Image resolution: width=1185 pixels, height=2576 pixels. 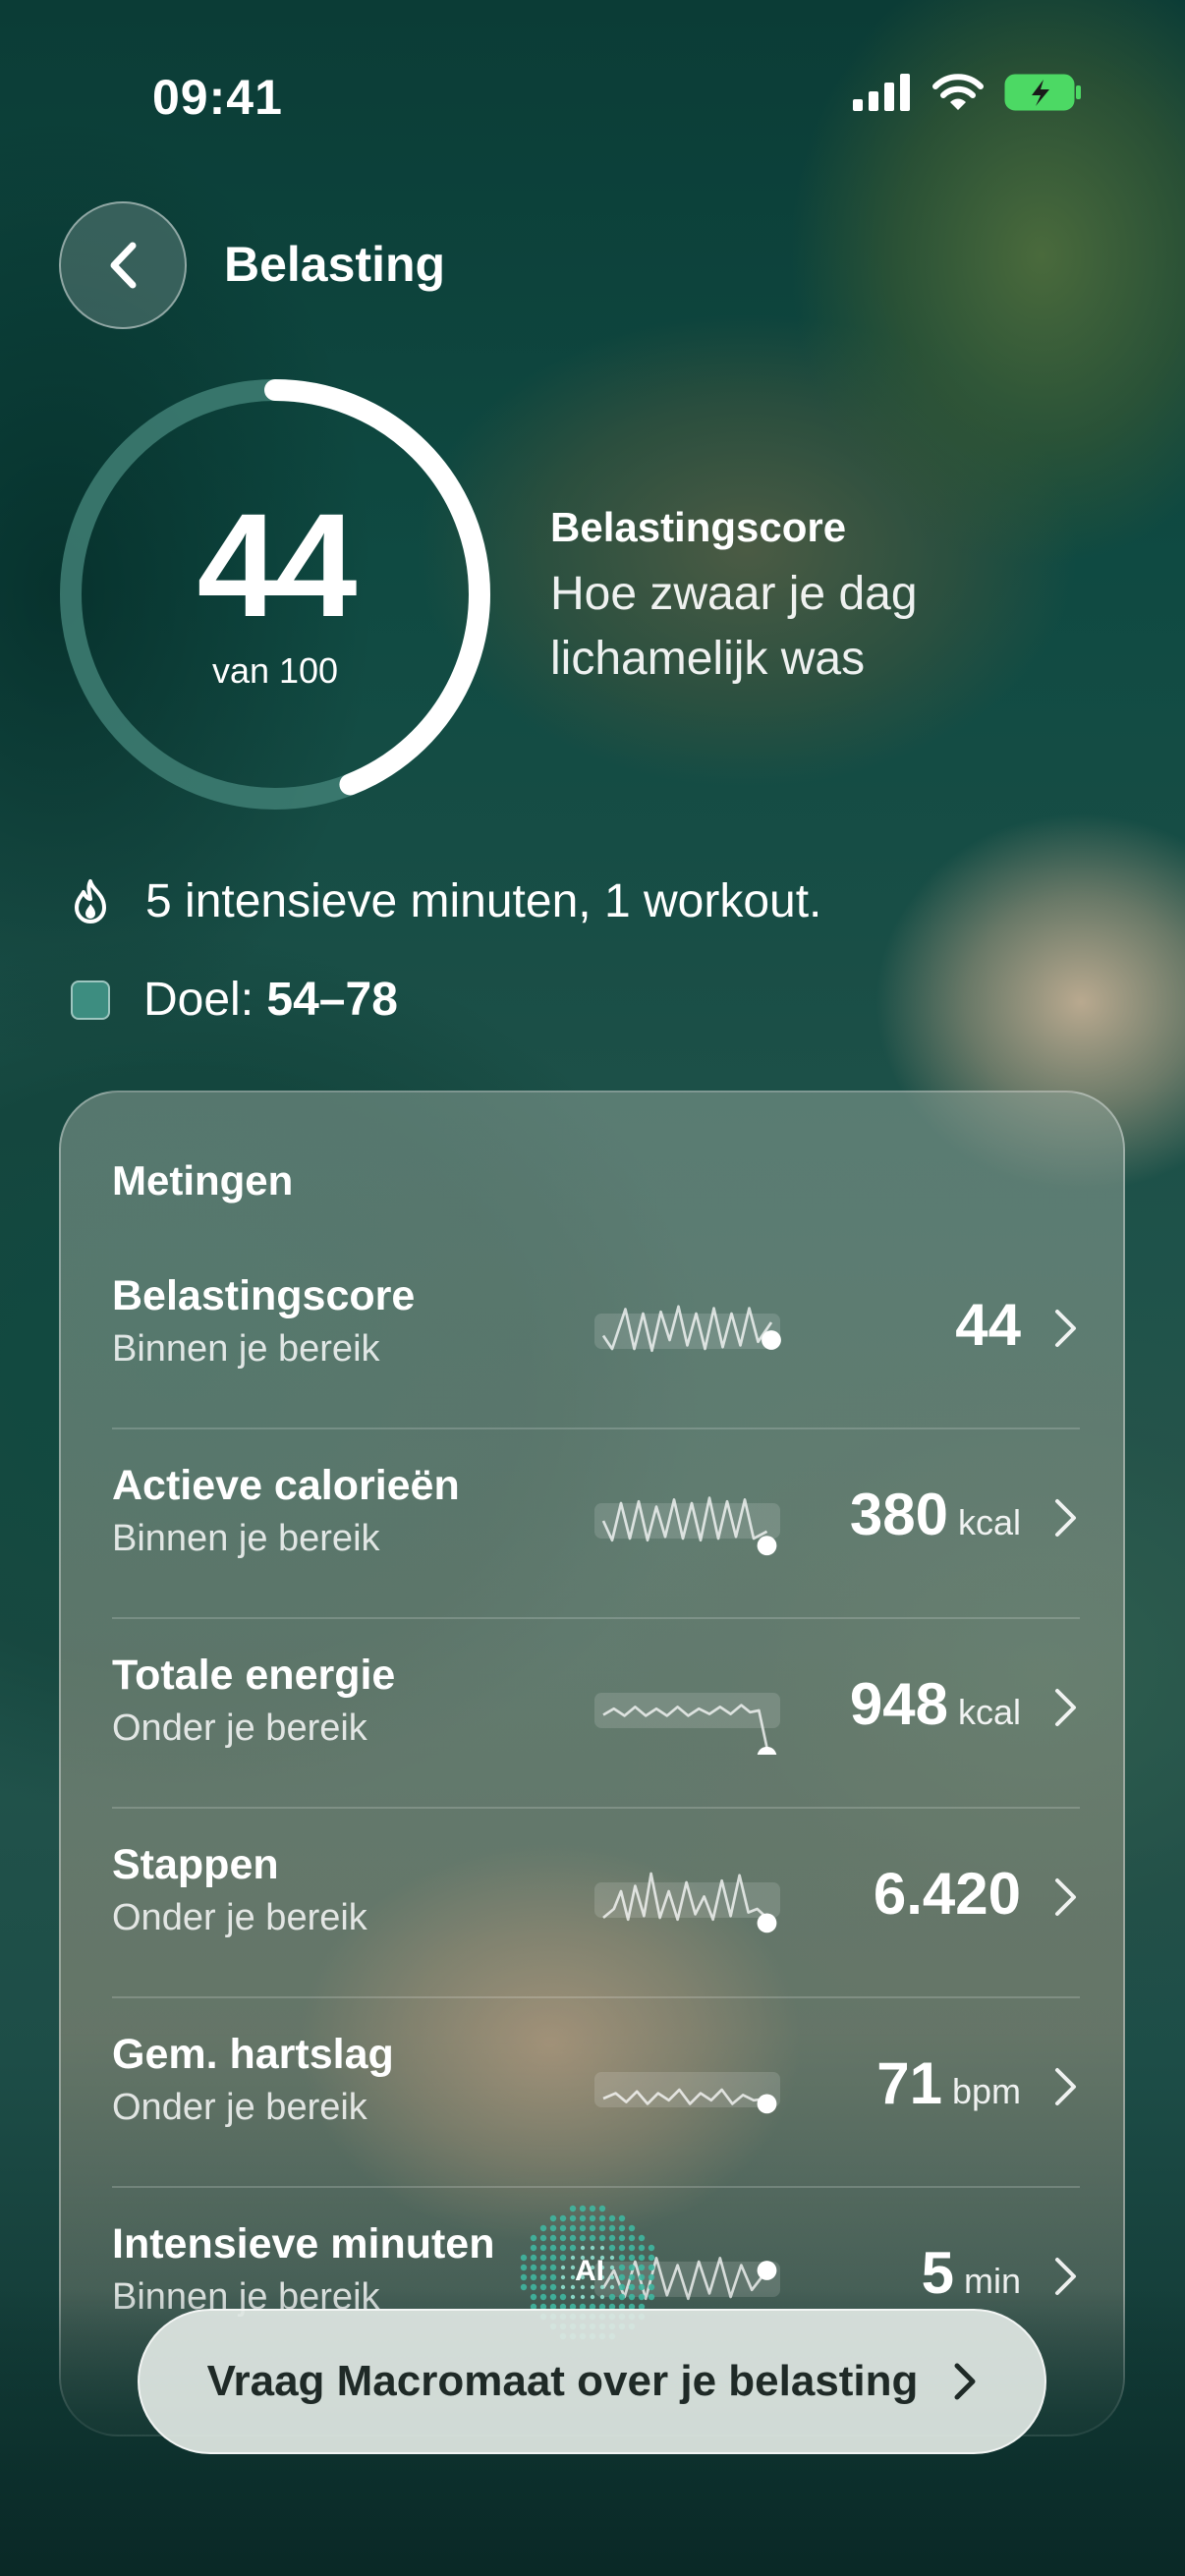 I want to click on metric-name: Intensieve minuten, so click(x=304, y=2244).